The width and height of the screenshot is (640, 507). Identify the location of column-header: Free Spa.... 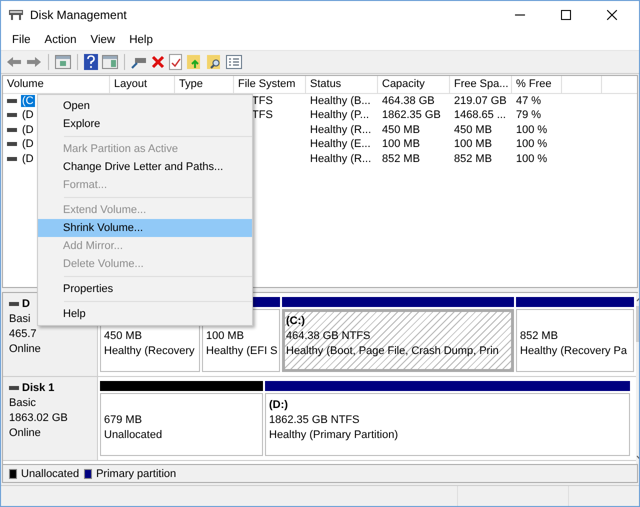
(481, 84).